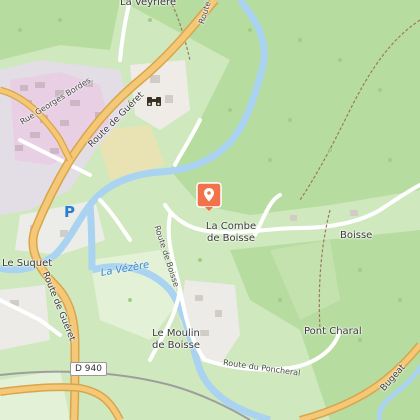 Image resolution: width=420 pixels, height=420 pixels. I want to click on road-shield-d940: D 940, so click(88, 369).